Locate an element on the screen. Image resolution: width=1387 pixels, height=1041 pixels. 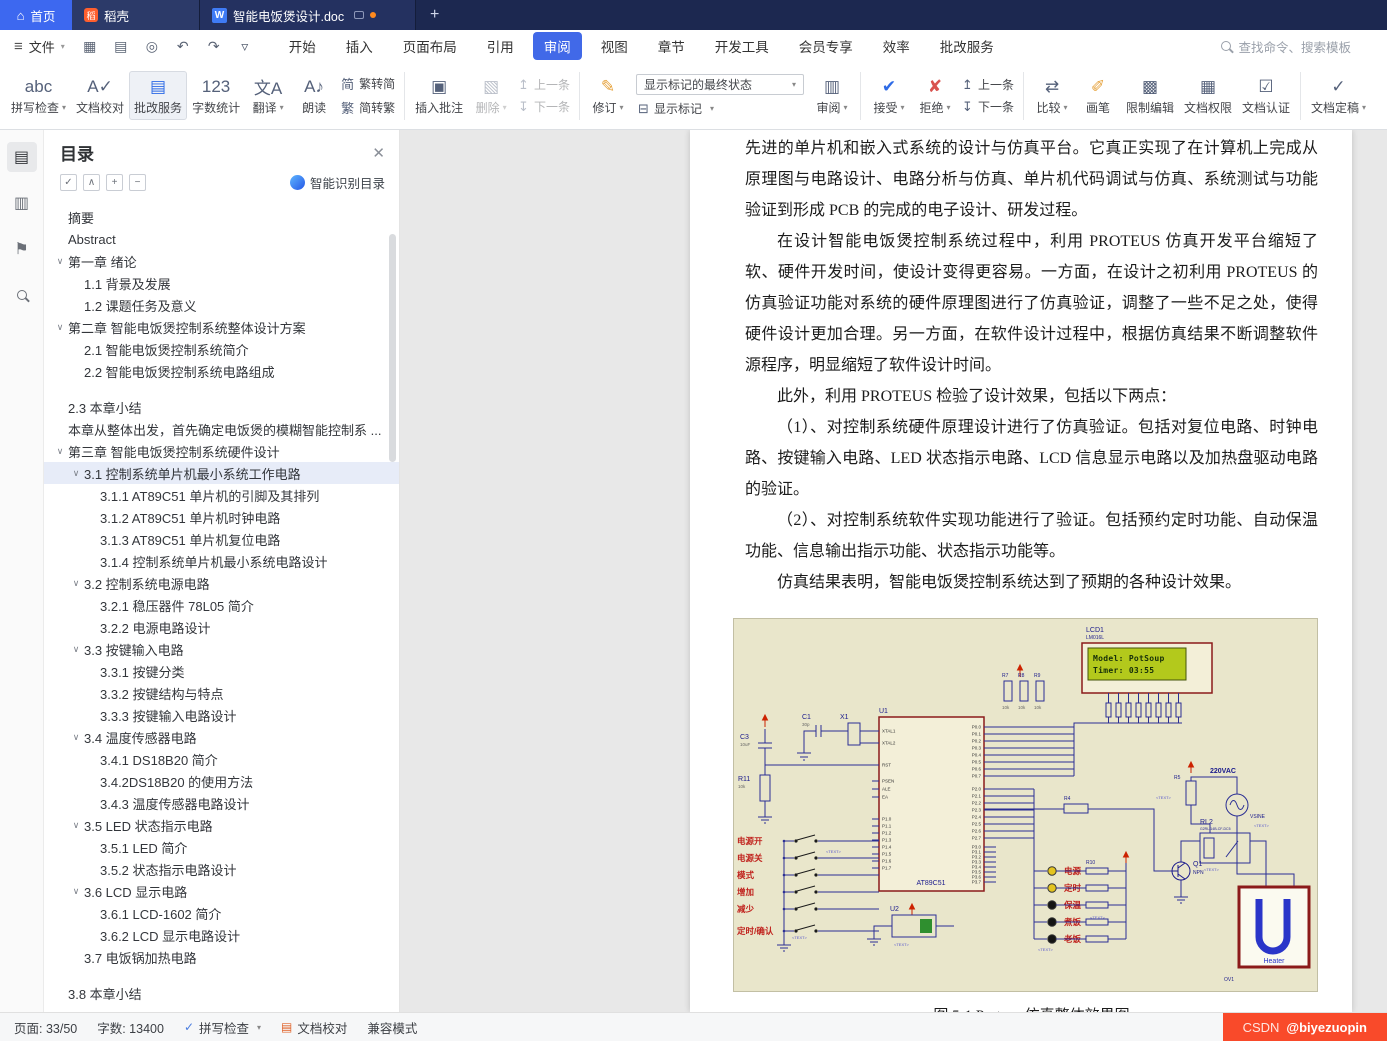
trad-to-simp-button: 简繁转简 is located at coordinates (368, 83).